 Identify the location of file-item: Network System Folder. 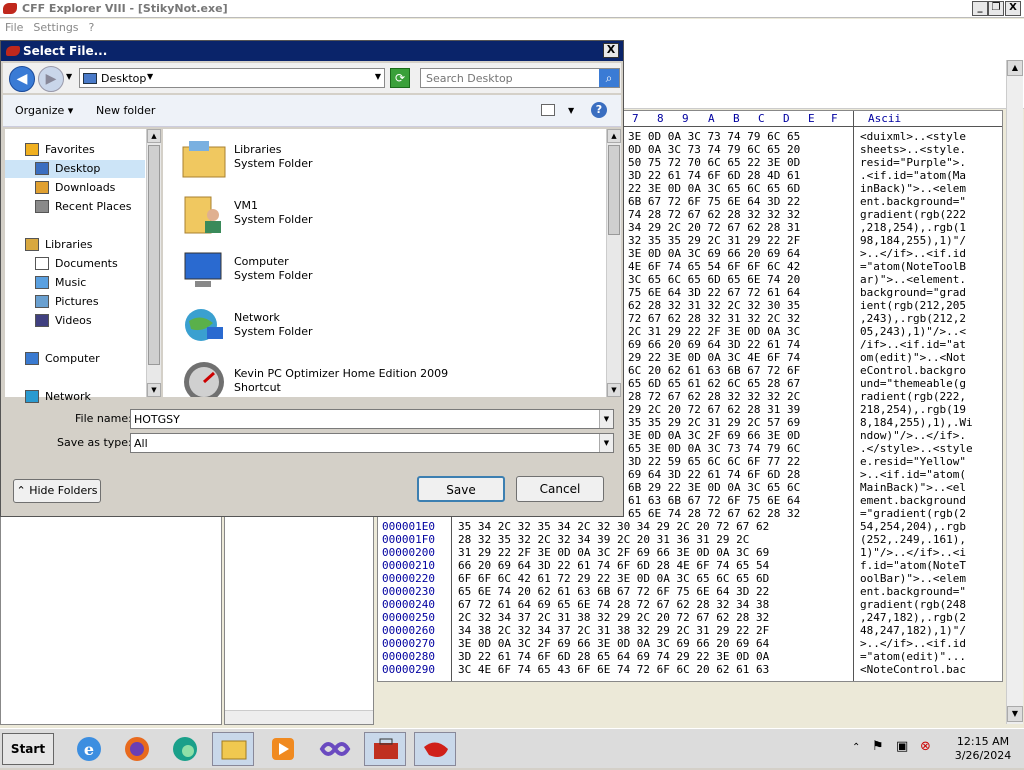
(331, 329).